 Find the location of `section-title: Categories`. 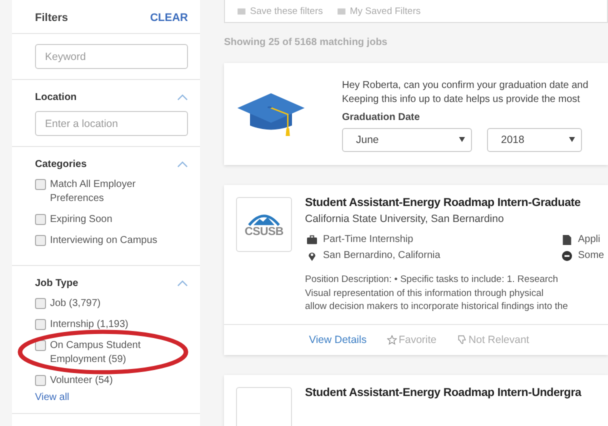

section-title: Categories is located at coordinates (61, 164).